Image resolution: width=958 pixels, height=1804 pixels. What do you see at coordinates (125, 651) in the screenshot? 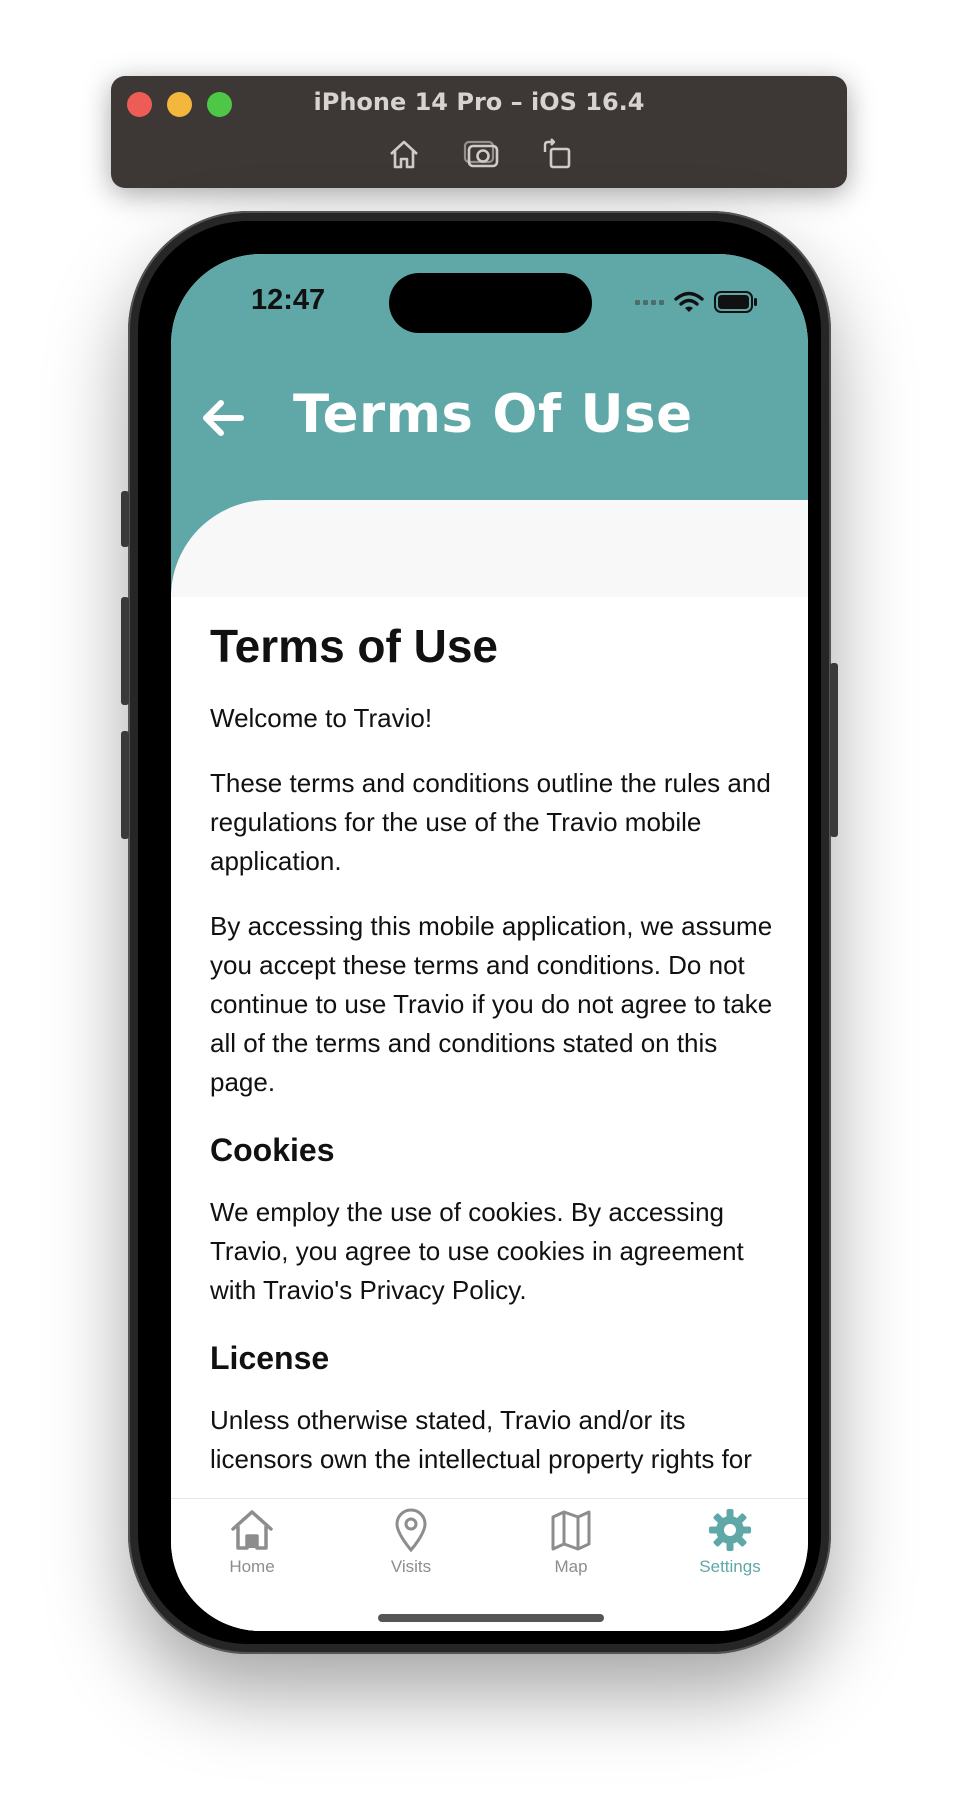
I see `volume-up-button` at bounding box center [125, 651].